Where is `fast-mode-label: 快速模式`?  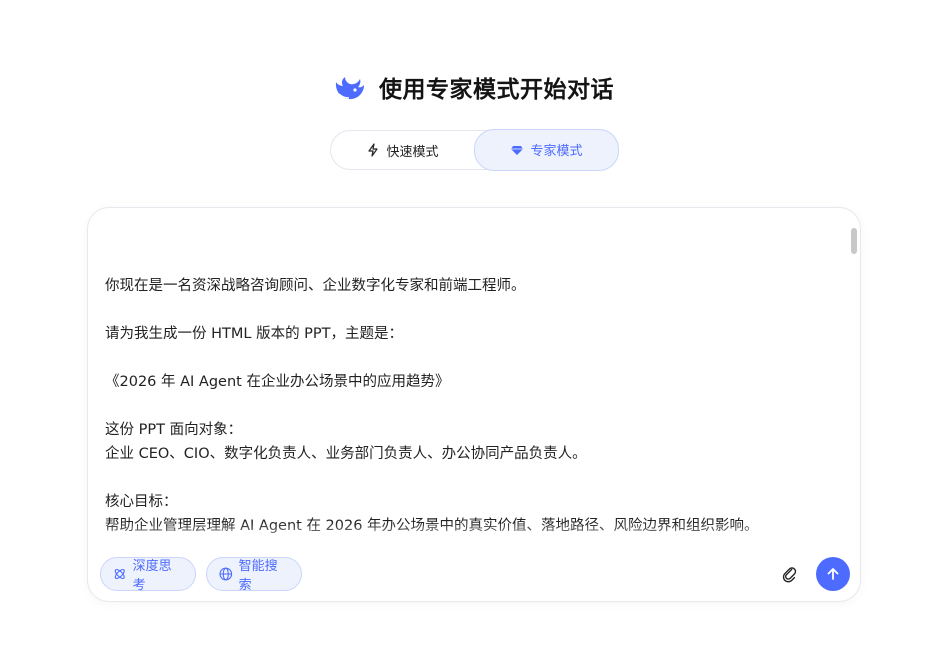 fast-mode-label: 快速模式 is located at coordinates (412, 152).